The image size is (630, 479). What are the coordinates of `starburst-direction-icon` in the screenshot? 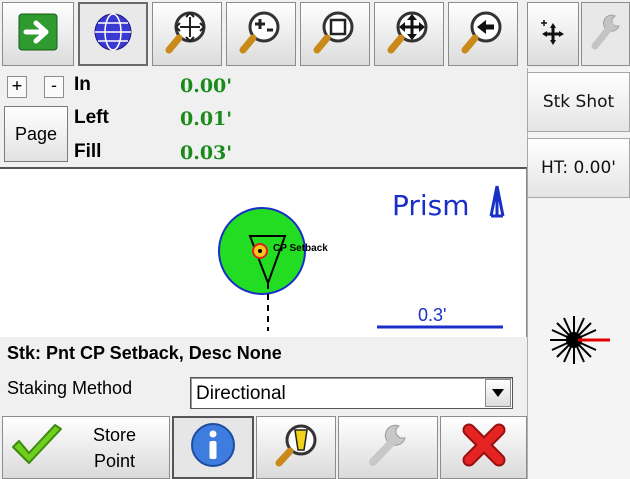 It's located at (580, 344).